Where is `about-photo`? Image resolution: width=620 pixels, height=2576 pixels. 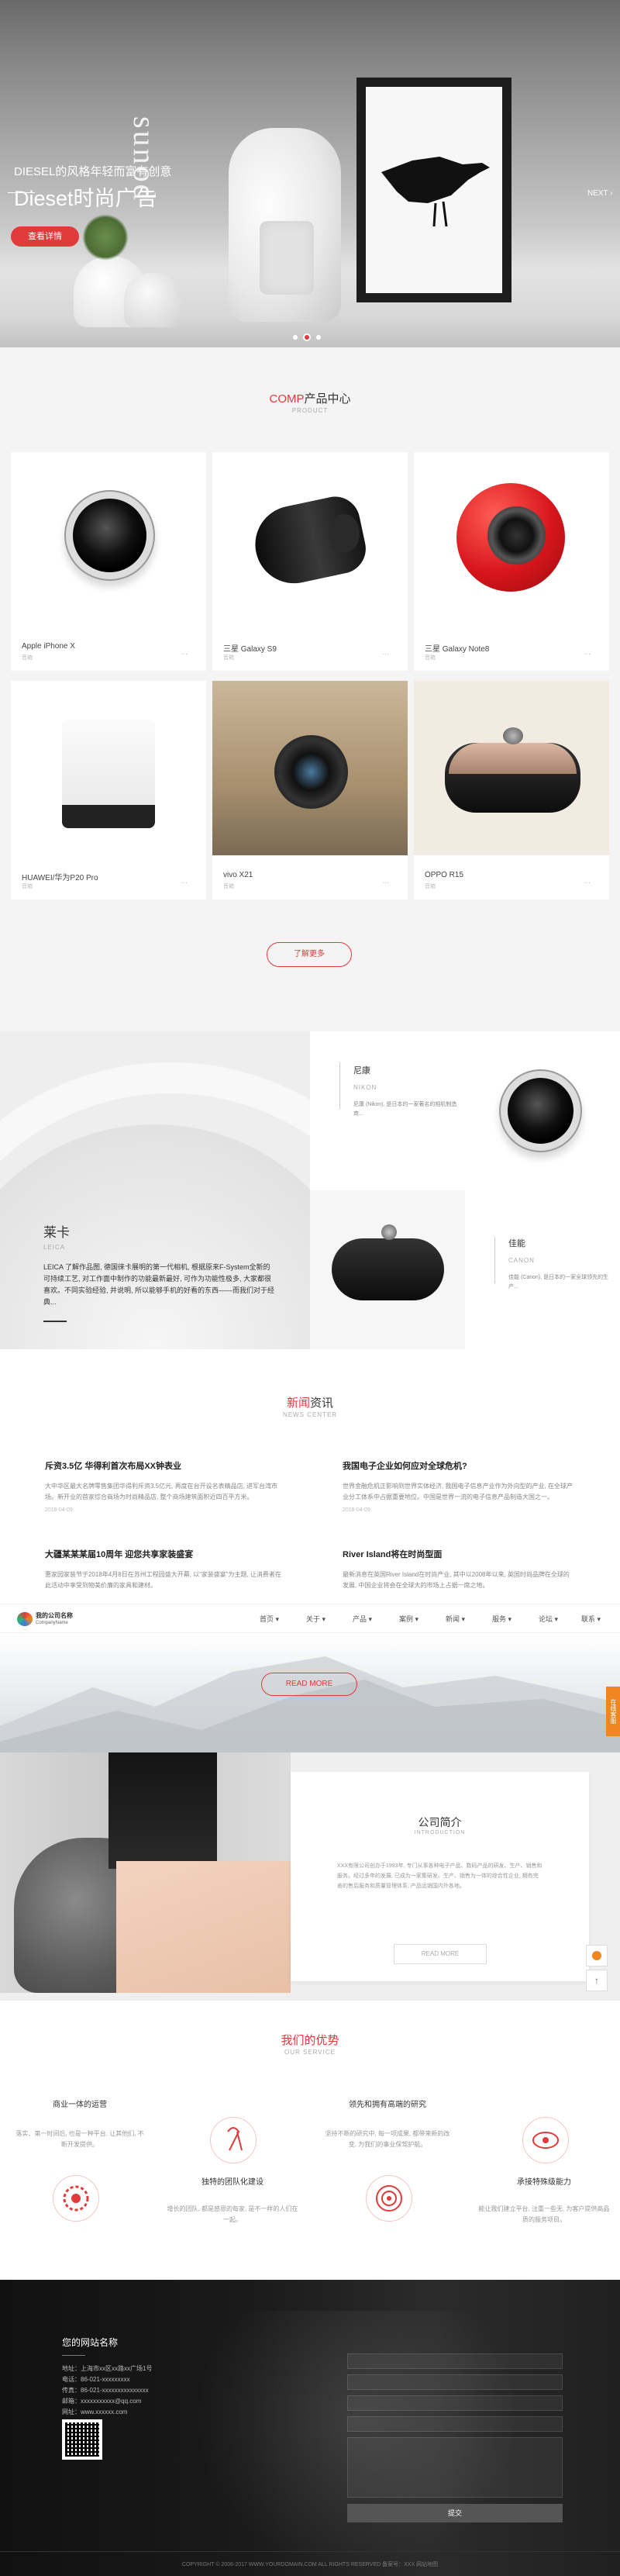
about-photo is located at coordinates (145, 1873).